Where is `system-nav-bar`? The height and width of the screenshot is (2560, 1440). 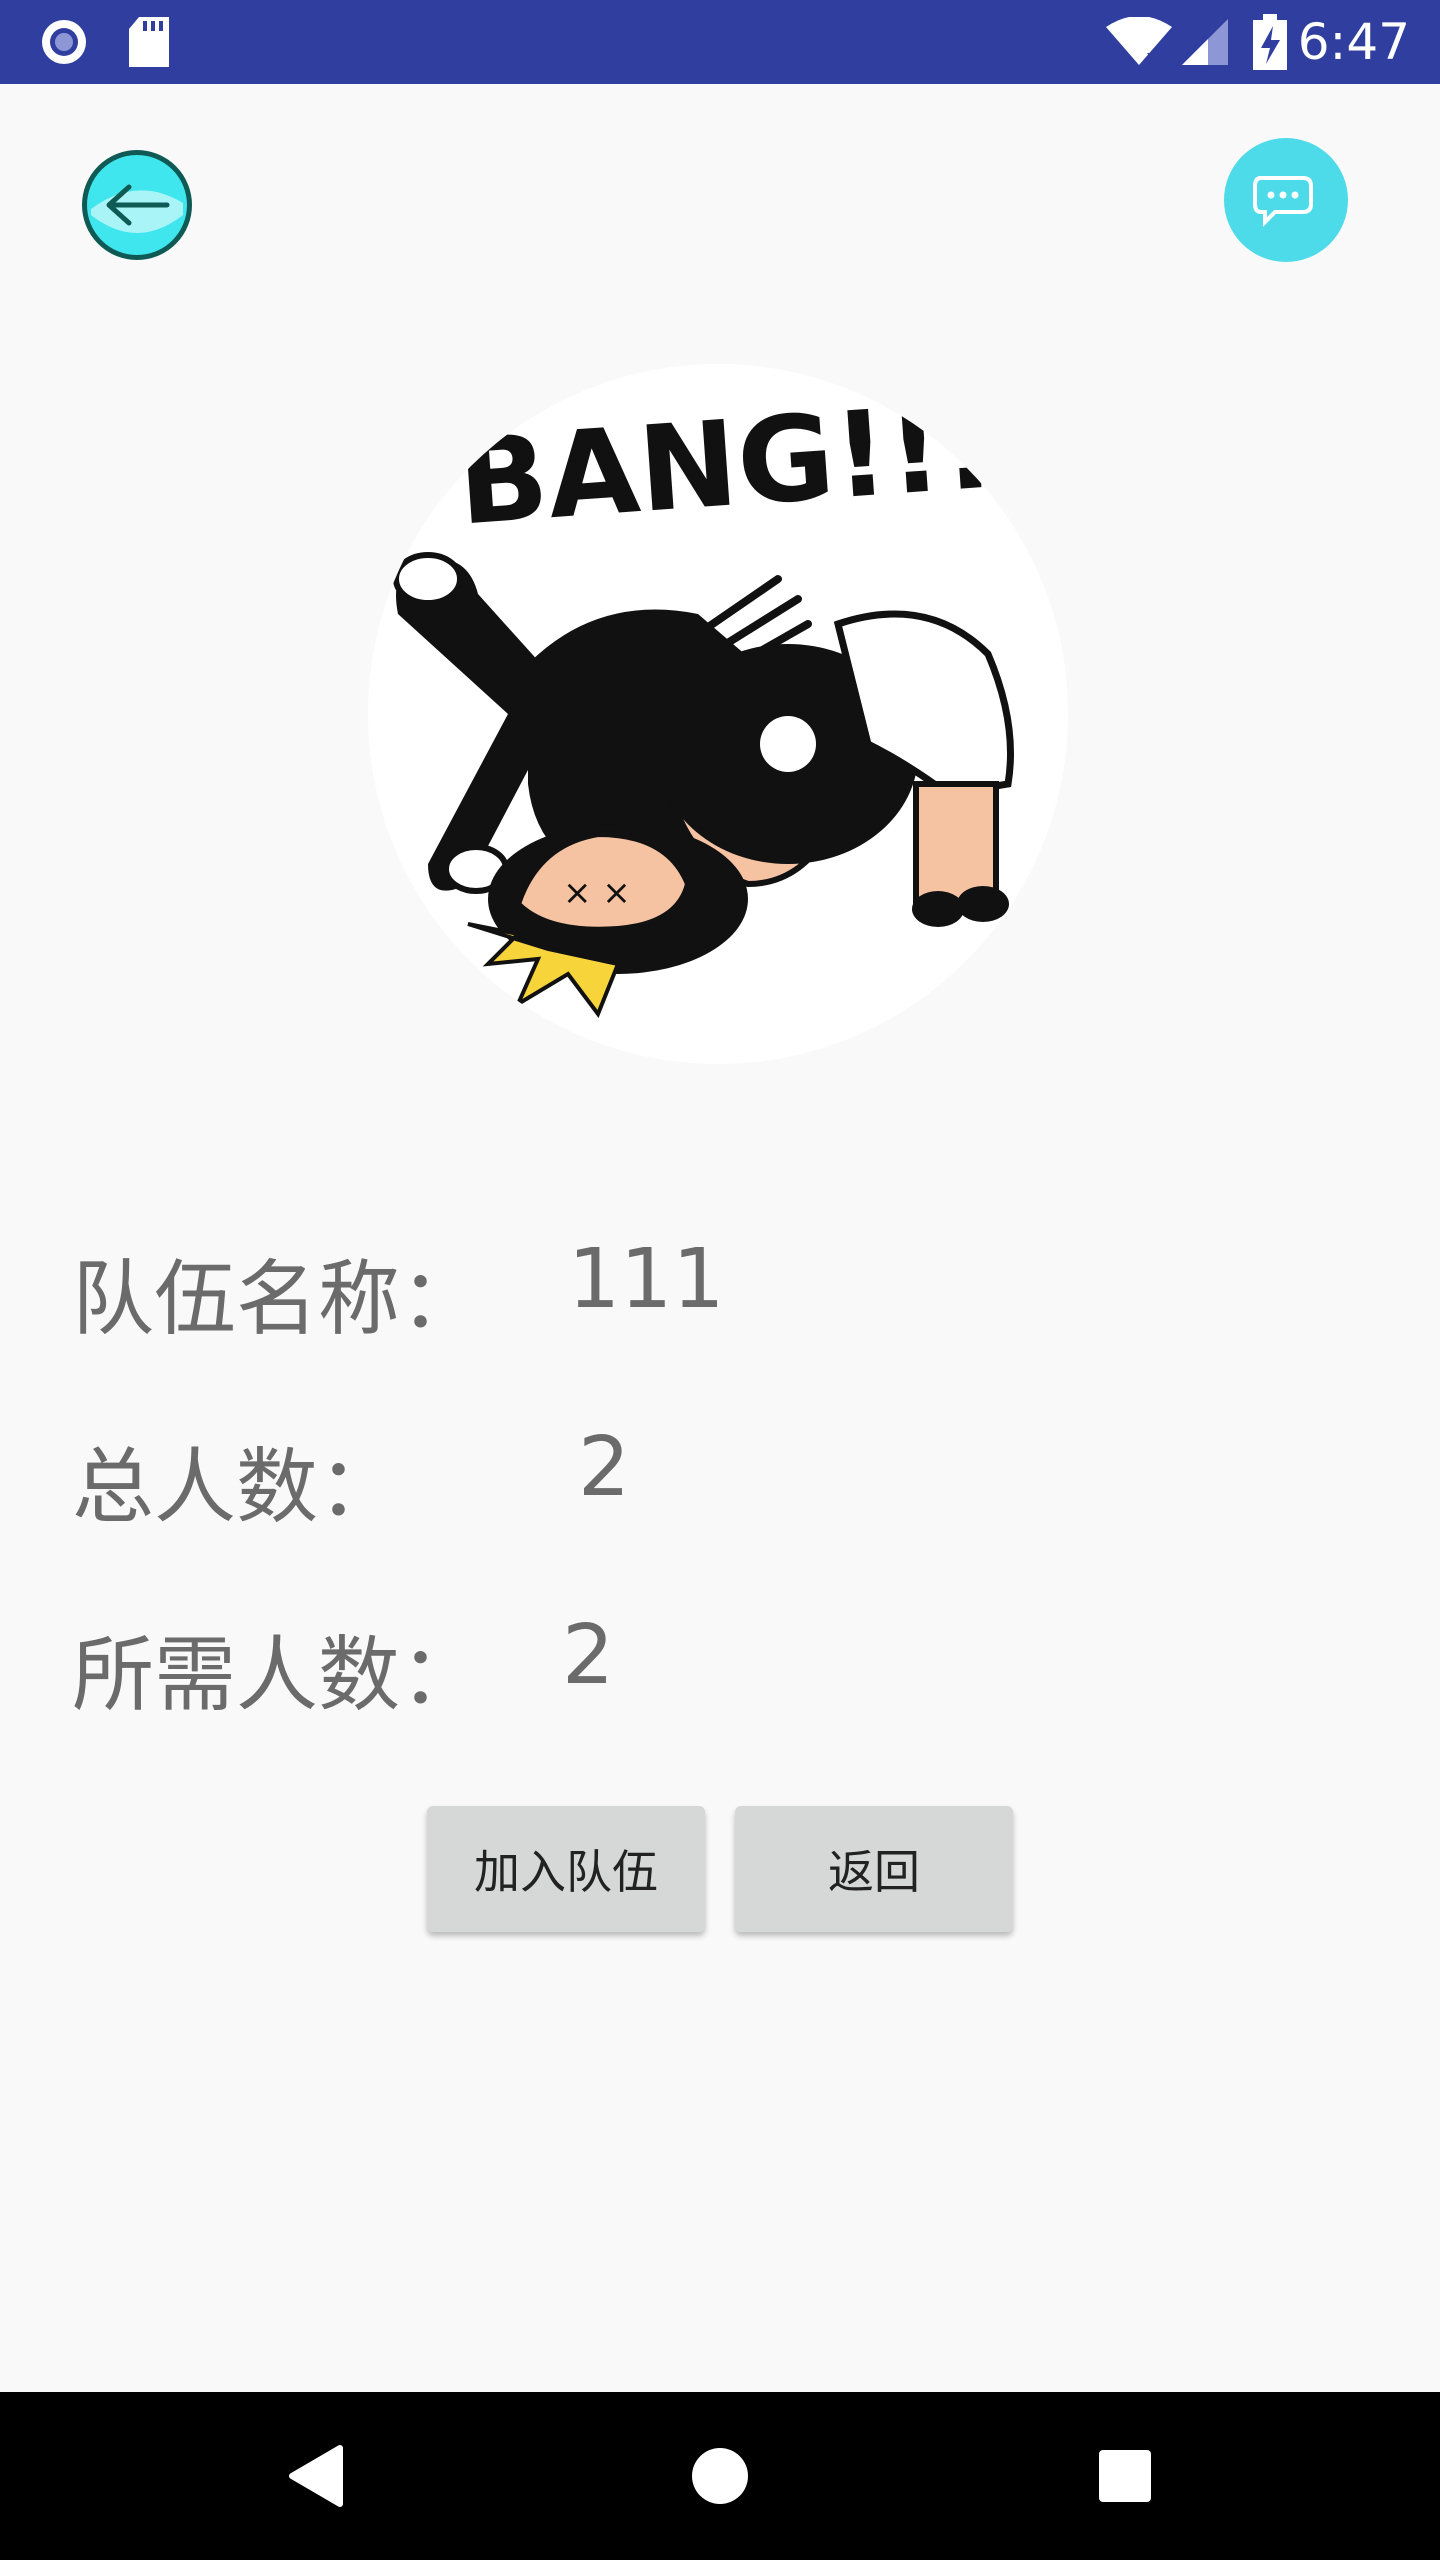
system-nav-bar is located at coordinates (720, 2476).